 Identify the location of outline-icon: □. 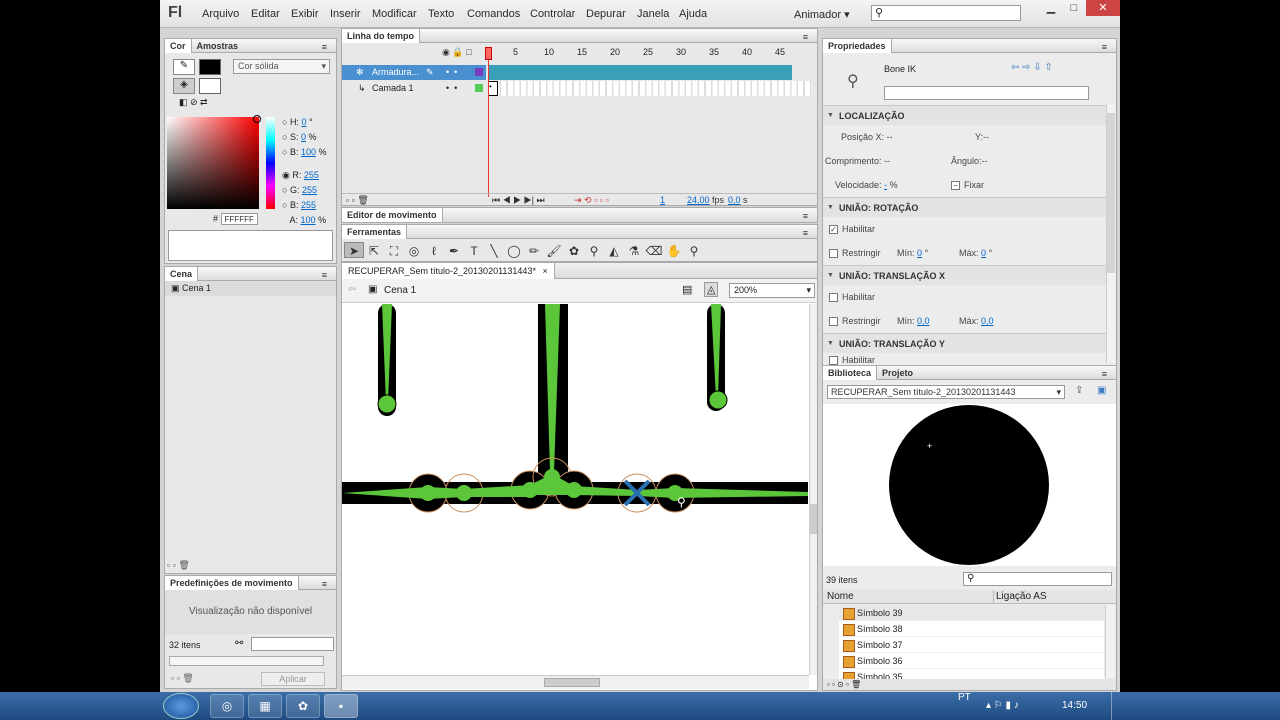
(468, 52).